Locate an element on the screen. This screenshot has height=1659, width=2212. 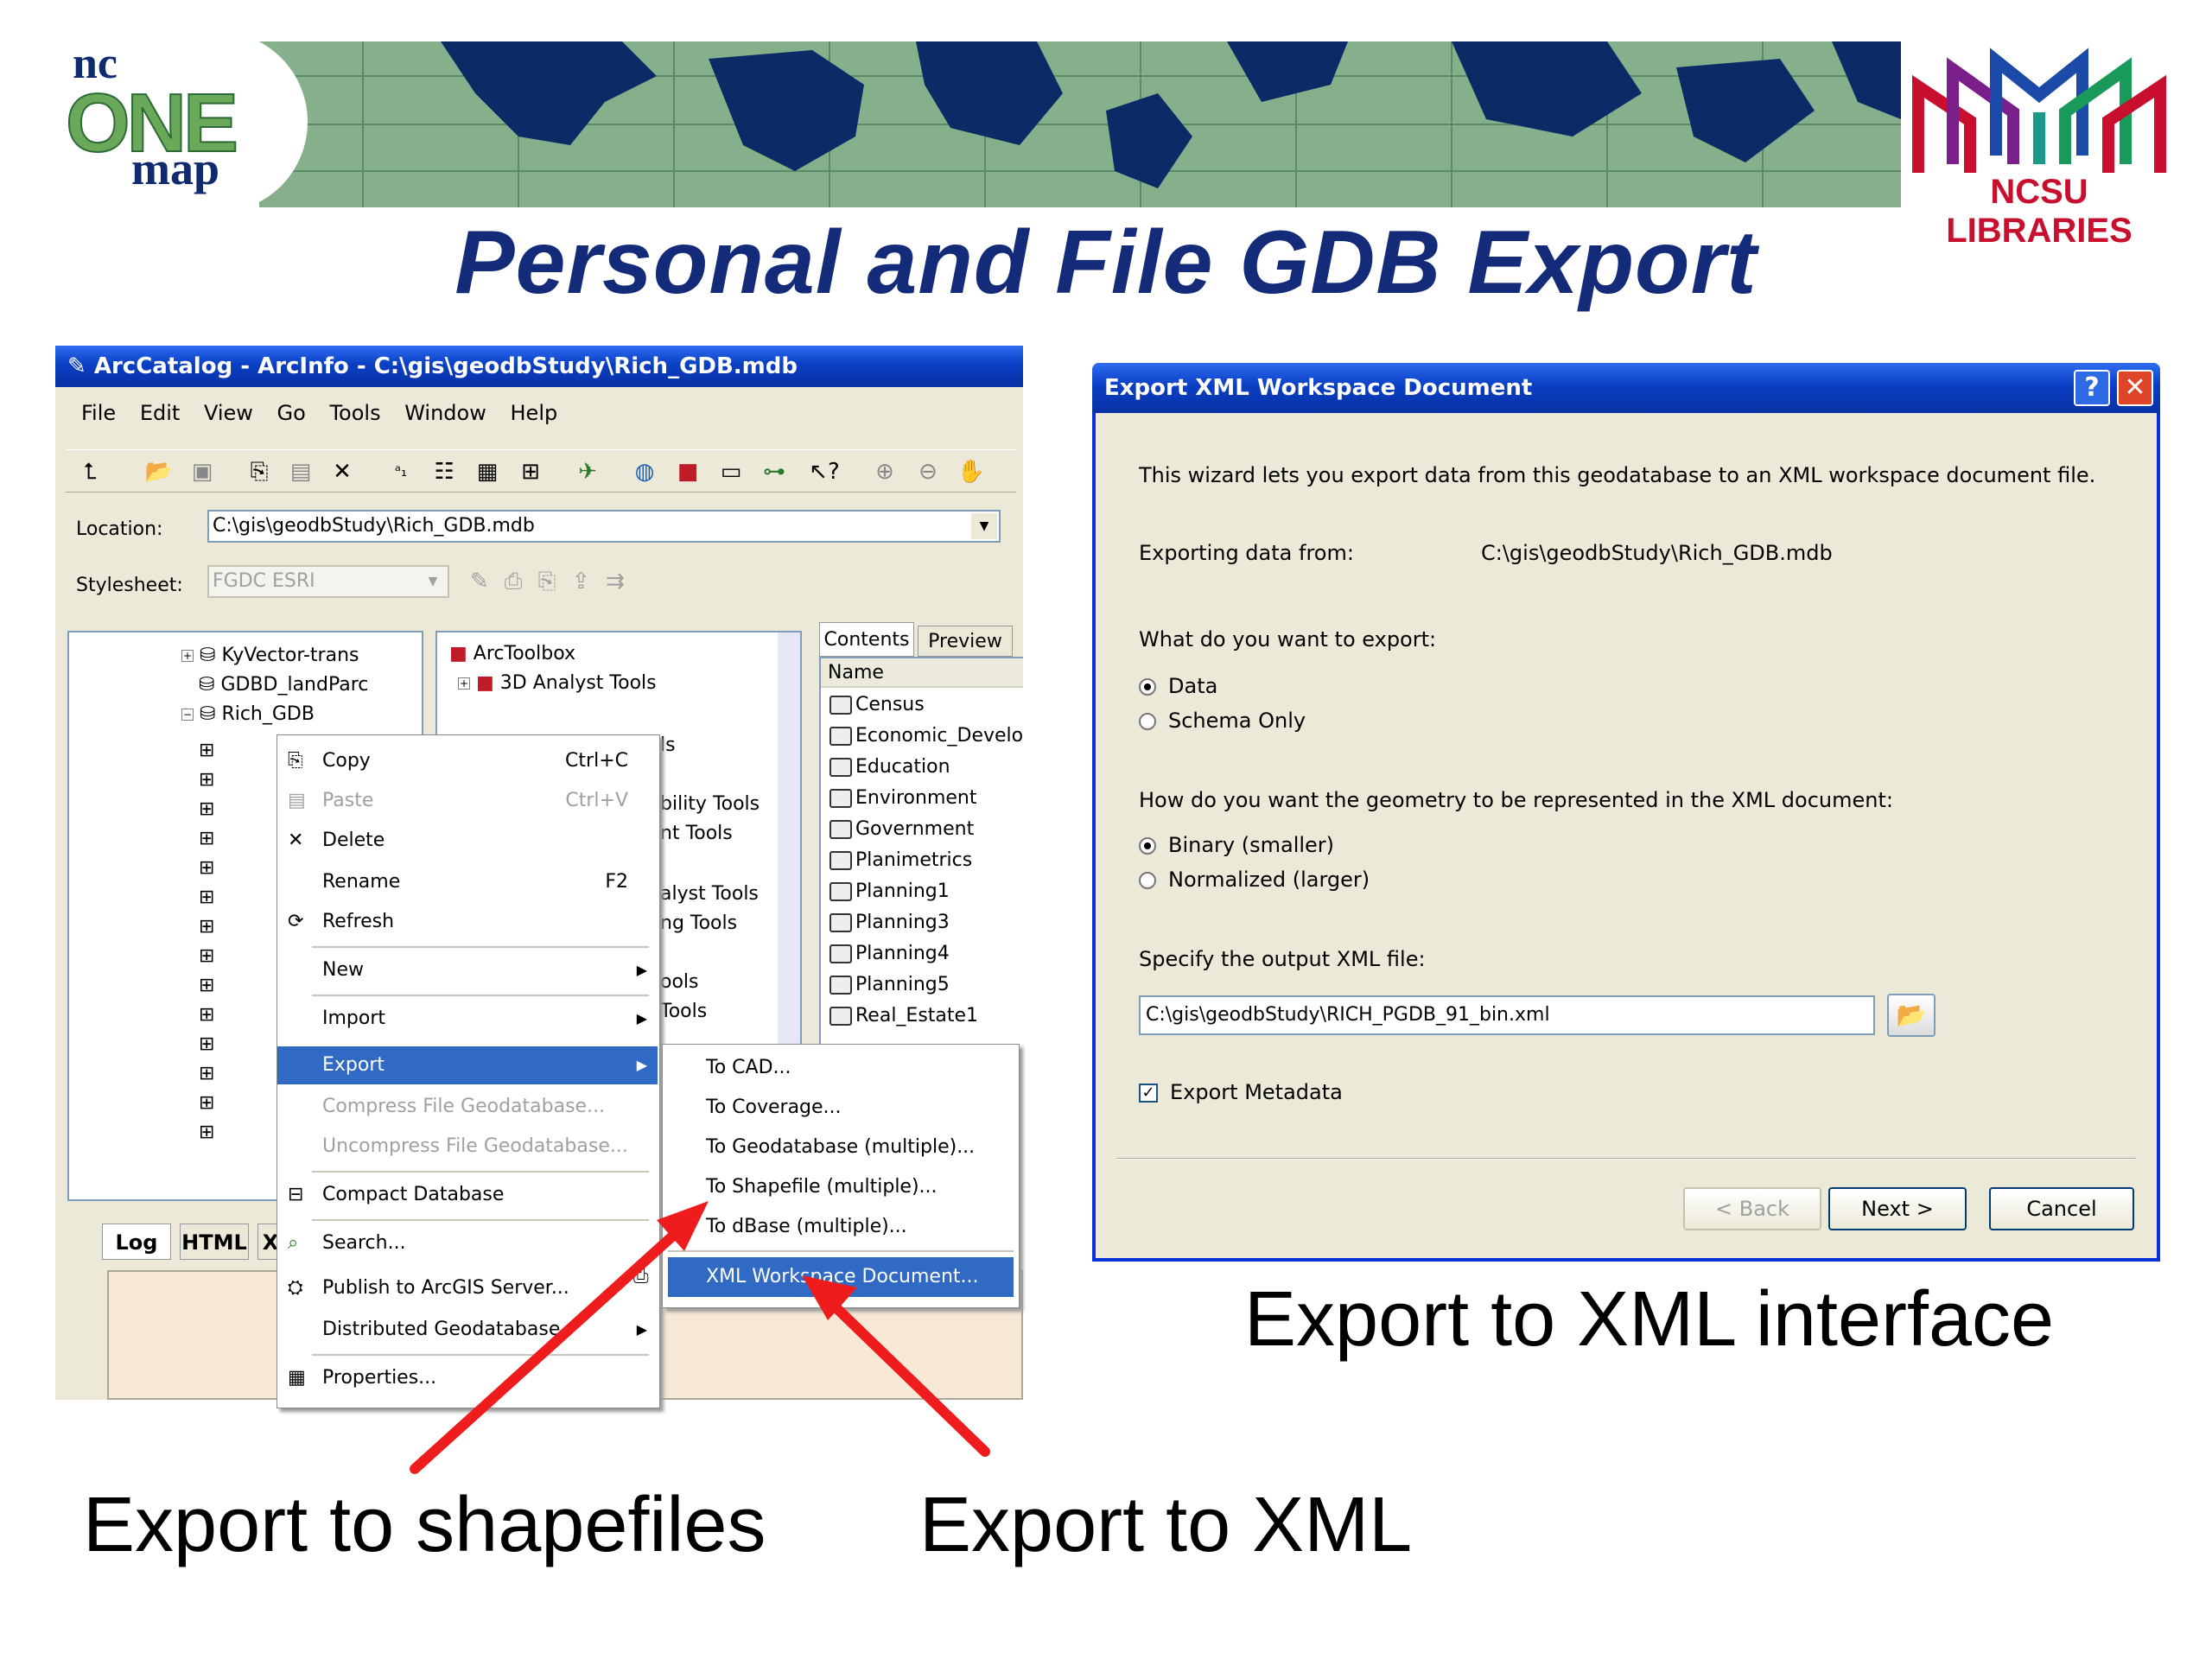
annotation-arrows is located at coordinates (700, 1337).